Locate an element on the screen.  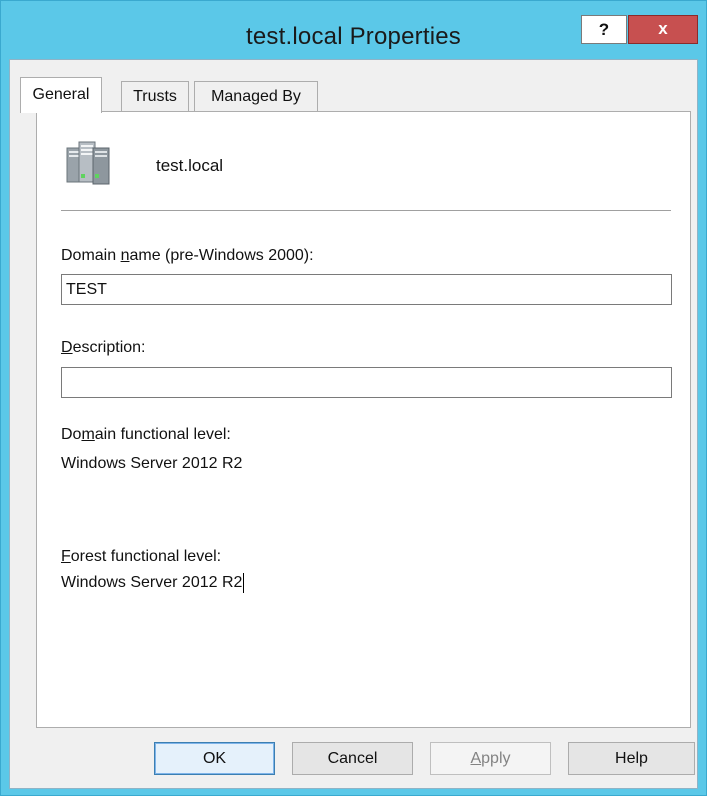
domain-functional-level-label: Domain functional level: is located at coordinates (146, 434).